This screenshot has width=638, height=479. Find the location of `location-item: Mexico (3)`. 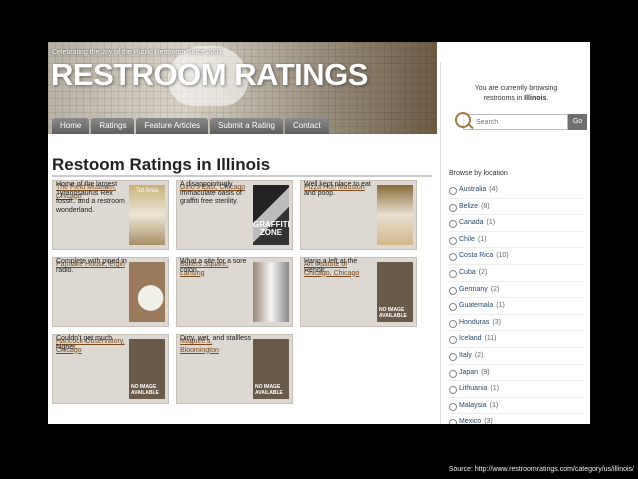

location-item: Mexico (3) is located at coordinates (516, 419).